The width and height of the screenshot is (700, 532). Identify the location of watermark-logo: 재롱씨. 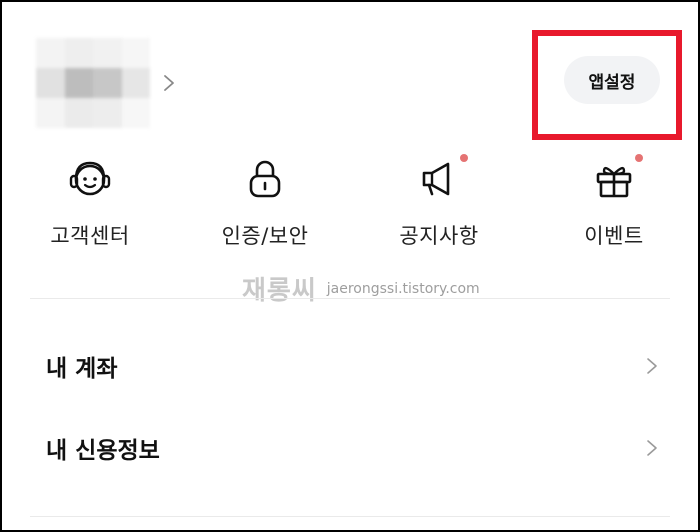
(279, 291).